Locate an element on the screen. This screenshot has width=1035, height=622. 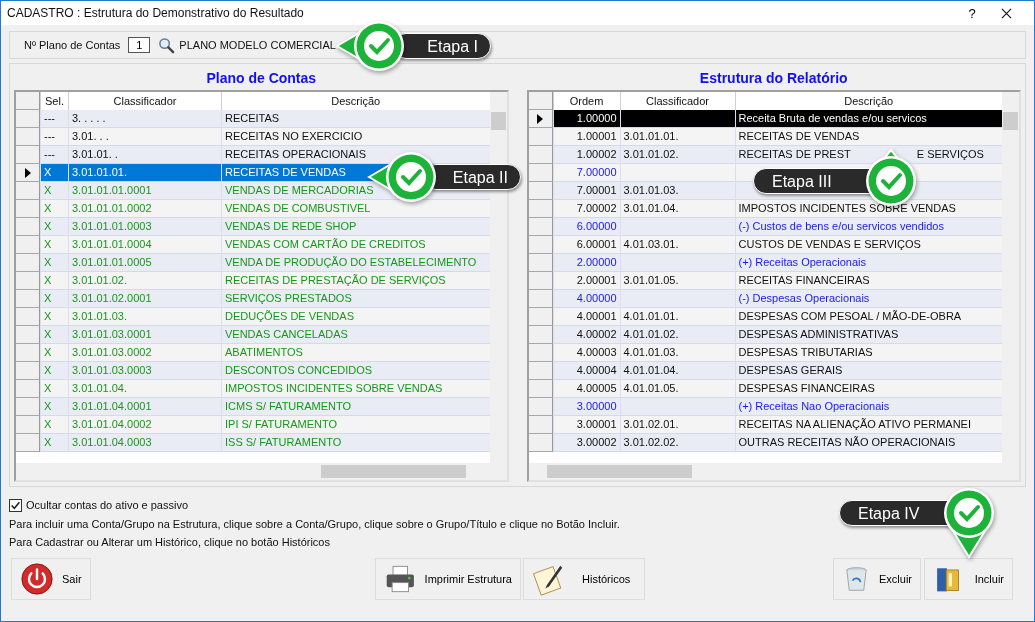
table-cell: ABATIMENTOS is located at coordinates (355, 353).